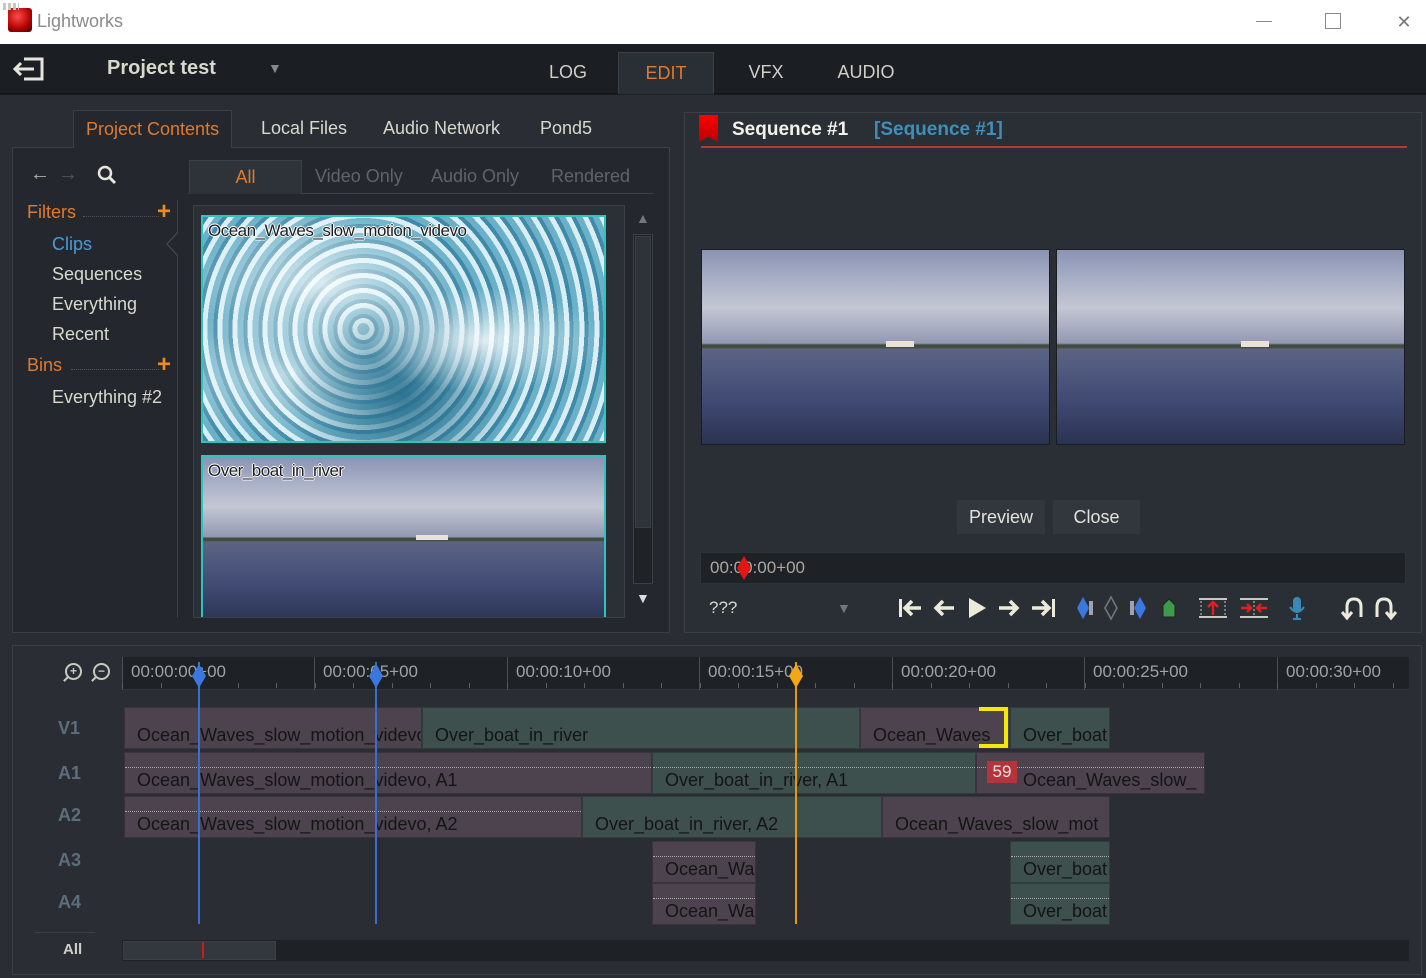 This screenshot has height=978, width=1426. I want to click on trim-point-marker, so click(993, 727).